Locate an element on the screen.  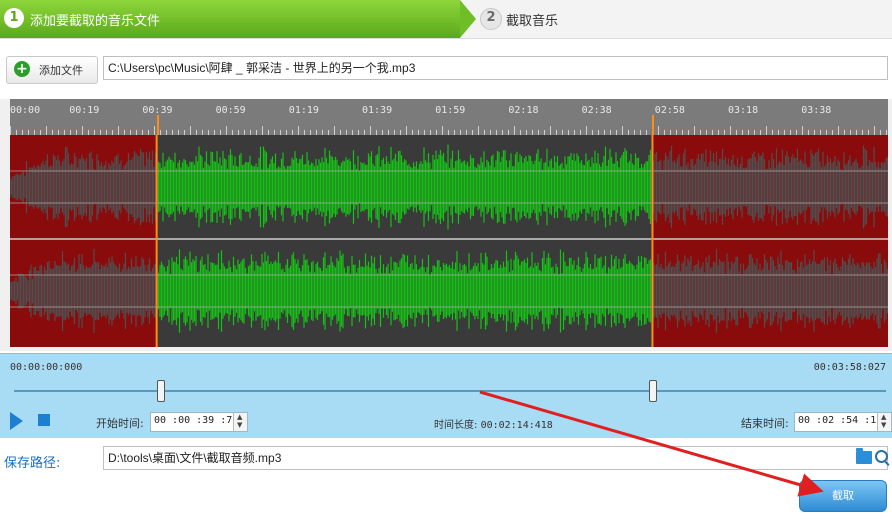
timeline-track is located at coordinates (450, 391).